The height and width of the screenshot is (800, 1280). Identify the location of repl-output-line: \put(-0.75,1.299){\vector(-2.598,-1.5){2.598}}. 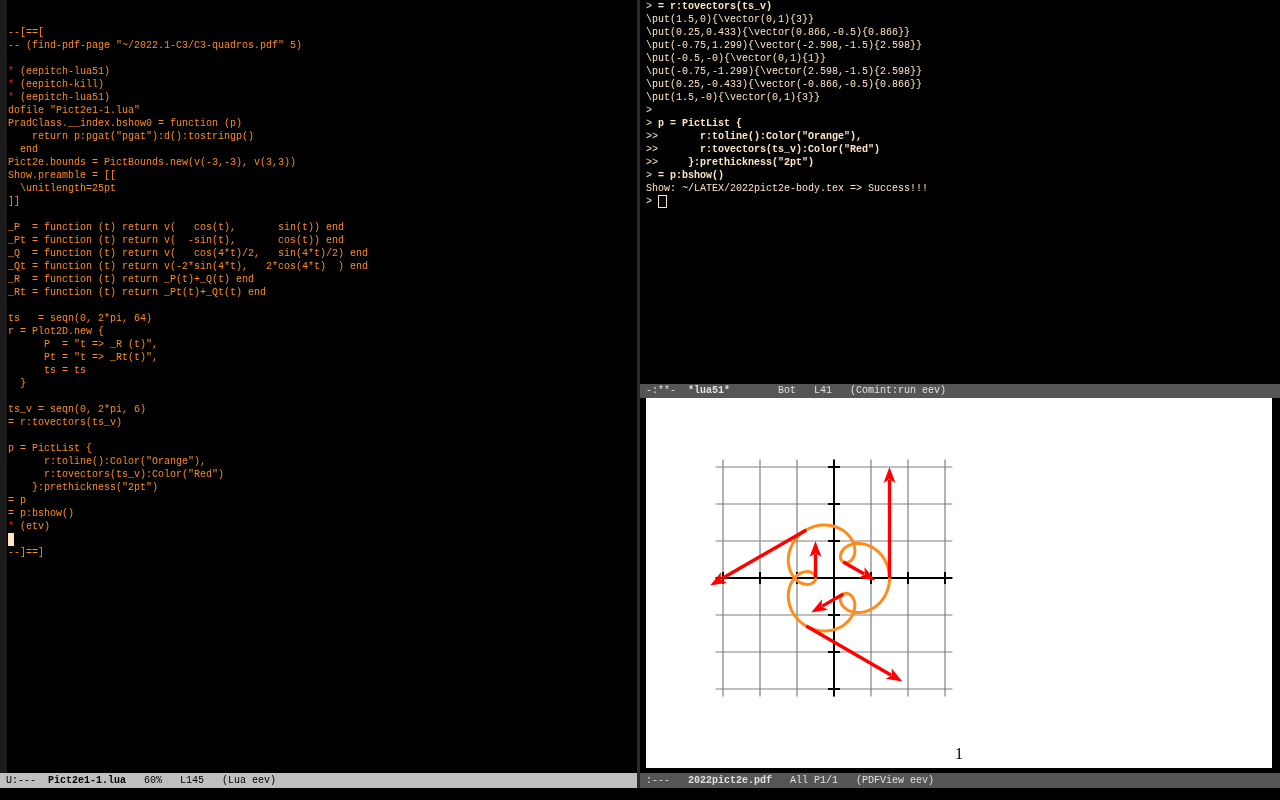
(784, 45).